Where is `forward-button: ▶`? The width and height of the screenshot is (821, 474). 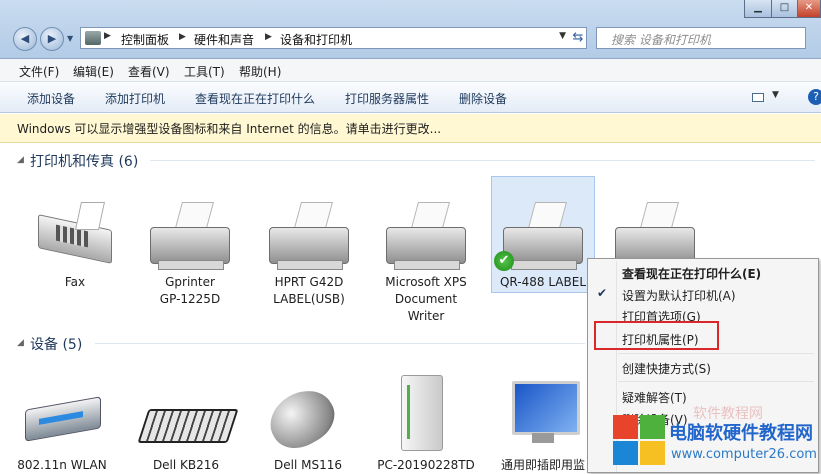
forward-button: ▶ is located at coordinates (52, 39).